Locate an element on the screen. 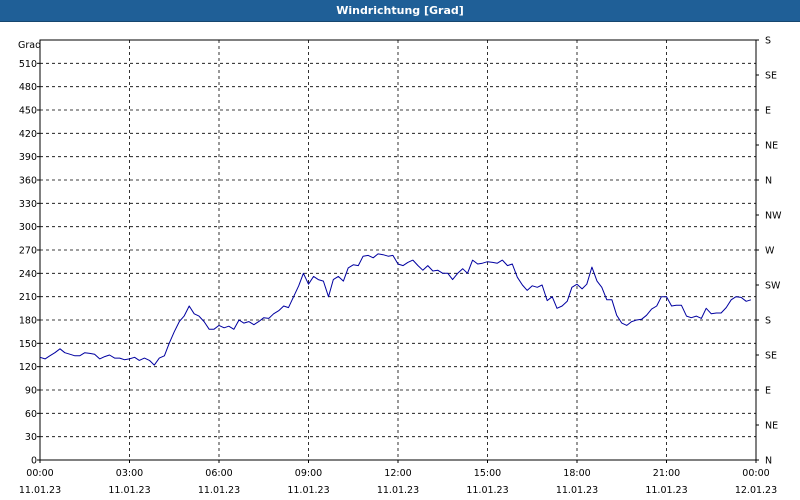 The width and height of the screenshot is (800, 500). y-tick-label: 180 is located at coordinates (28, 321).